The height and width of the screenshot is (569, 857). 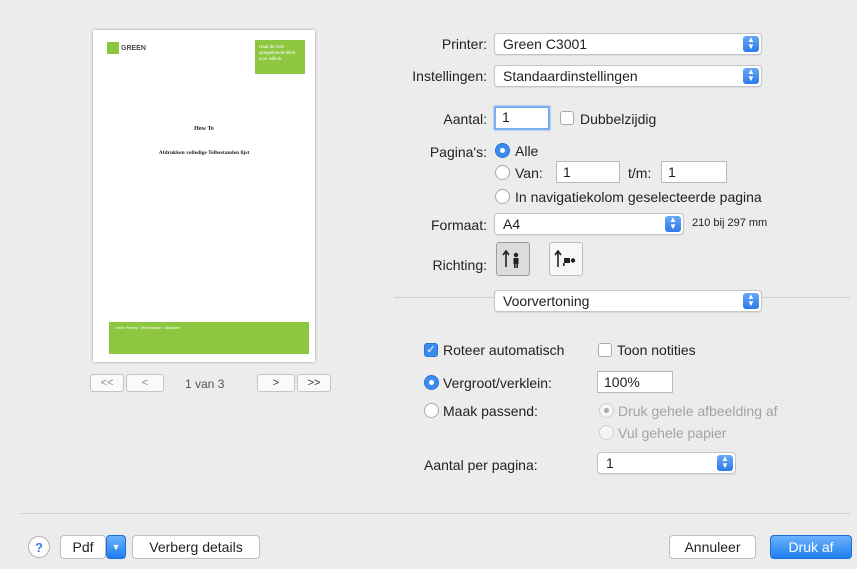 What do you see at coordinates (196, 547) in the screenshot?
I see `hide-details-button: Verberg details` at bounding box center [196, 547].